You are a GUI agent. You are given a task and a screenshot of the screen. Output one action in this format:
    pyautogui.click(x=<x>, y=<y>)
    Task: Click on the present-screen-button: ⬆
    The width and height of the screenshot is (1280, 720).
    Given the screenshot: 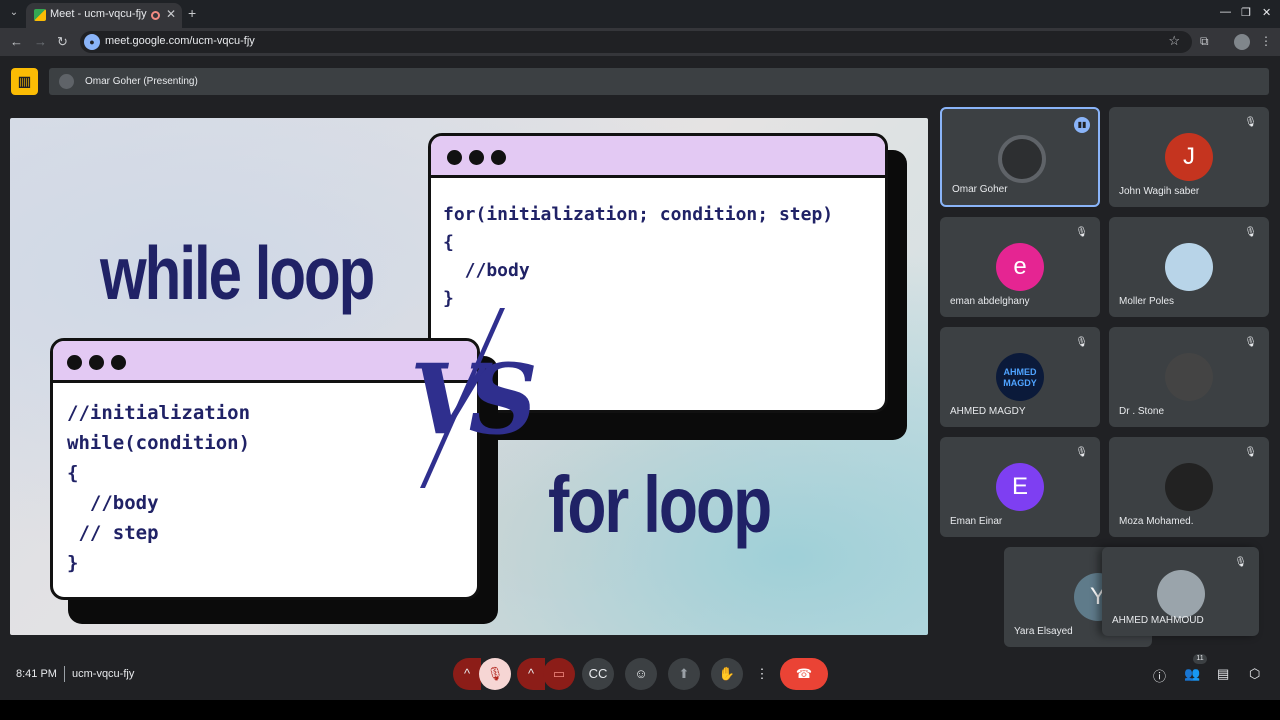 What is the action you would take?
    pyautogui.click(x=684, y=674)
    